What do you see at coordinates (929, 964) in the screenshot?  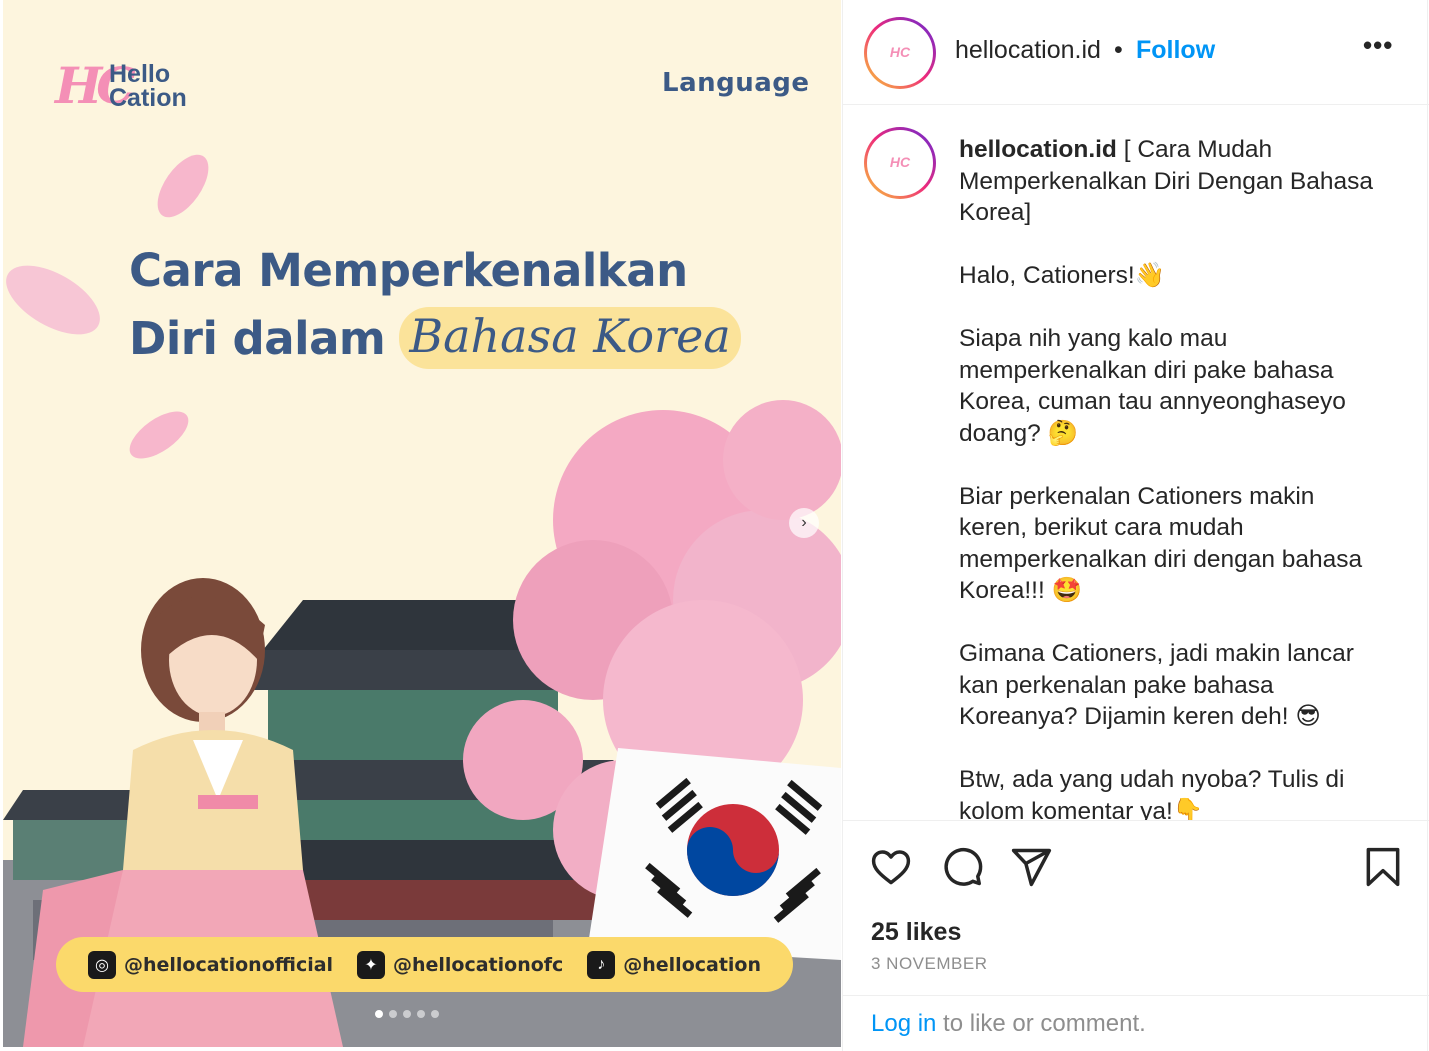 I see `post-date: 3 NOVEMBER` at bounding box center [929, 964].